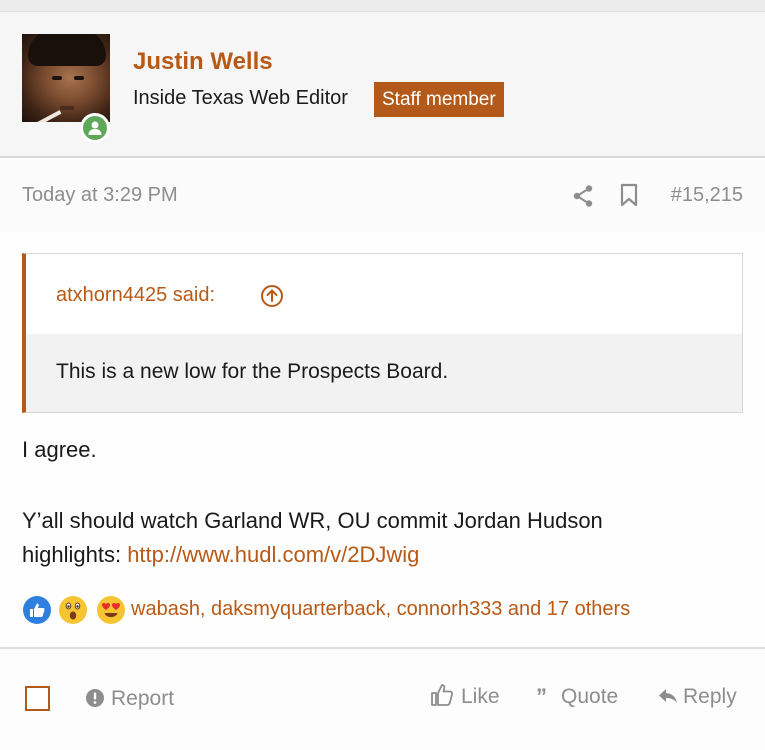 The width and height of the screenshot is (765, 750). What do you see at coordinates (142, 699) in the screenshot?
I see `report-button: Report` at bounding box center [142, 699].